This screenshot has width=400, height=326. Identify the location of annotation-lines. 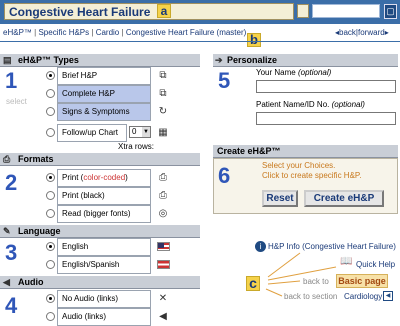
(301, 274).